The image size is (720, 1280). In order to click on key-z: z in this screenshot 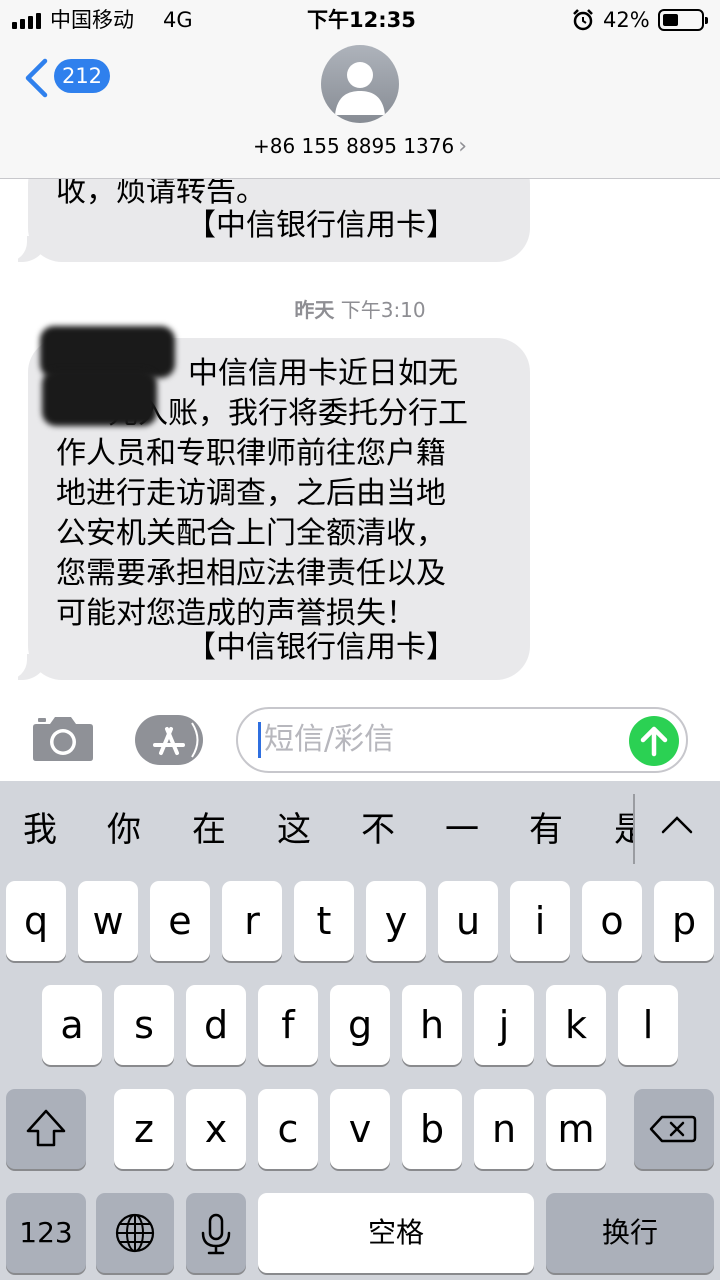, I will do `click(144, 1129)`.